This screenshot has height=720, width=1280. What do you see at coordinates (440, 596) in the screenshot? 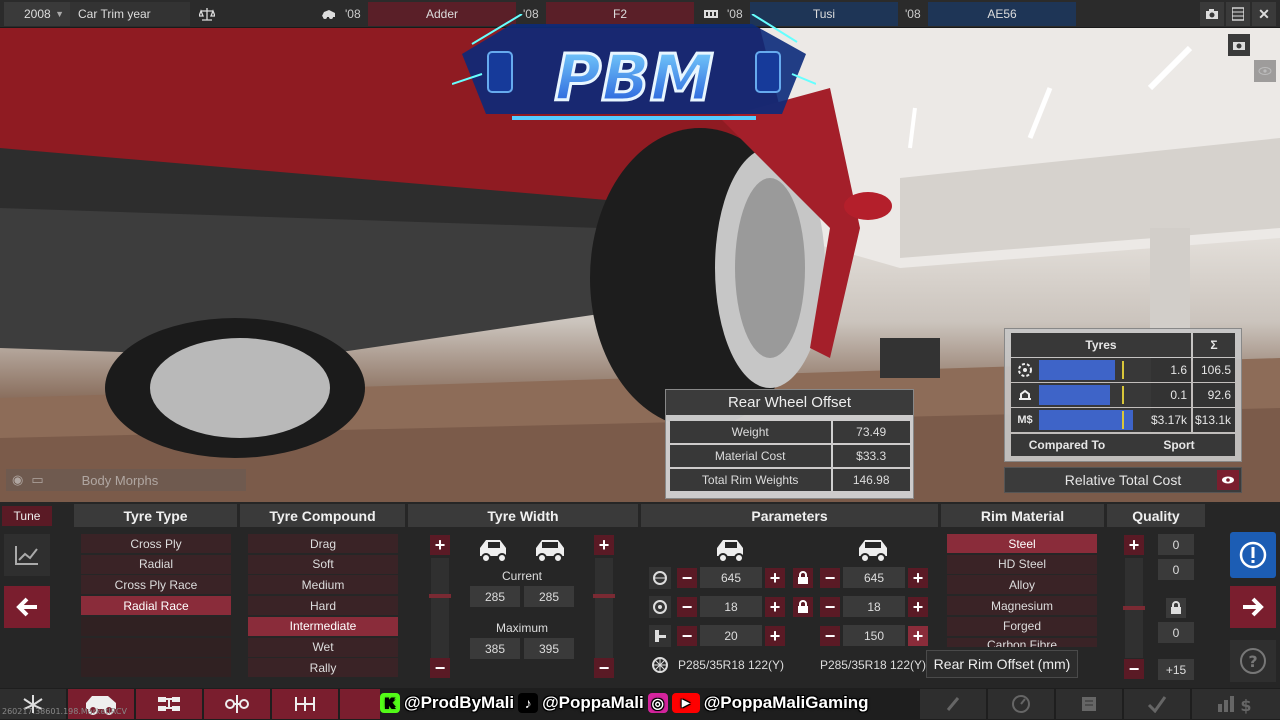
I see `width-front-slider-handle` at bounding box center [440, 596].